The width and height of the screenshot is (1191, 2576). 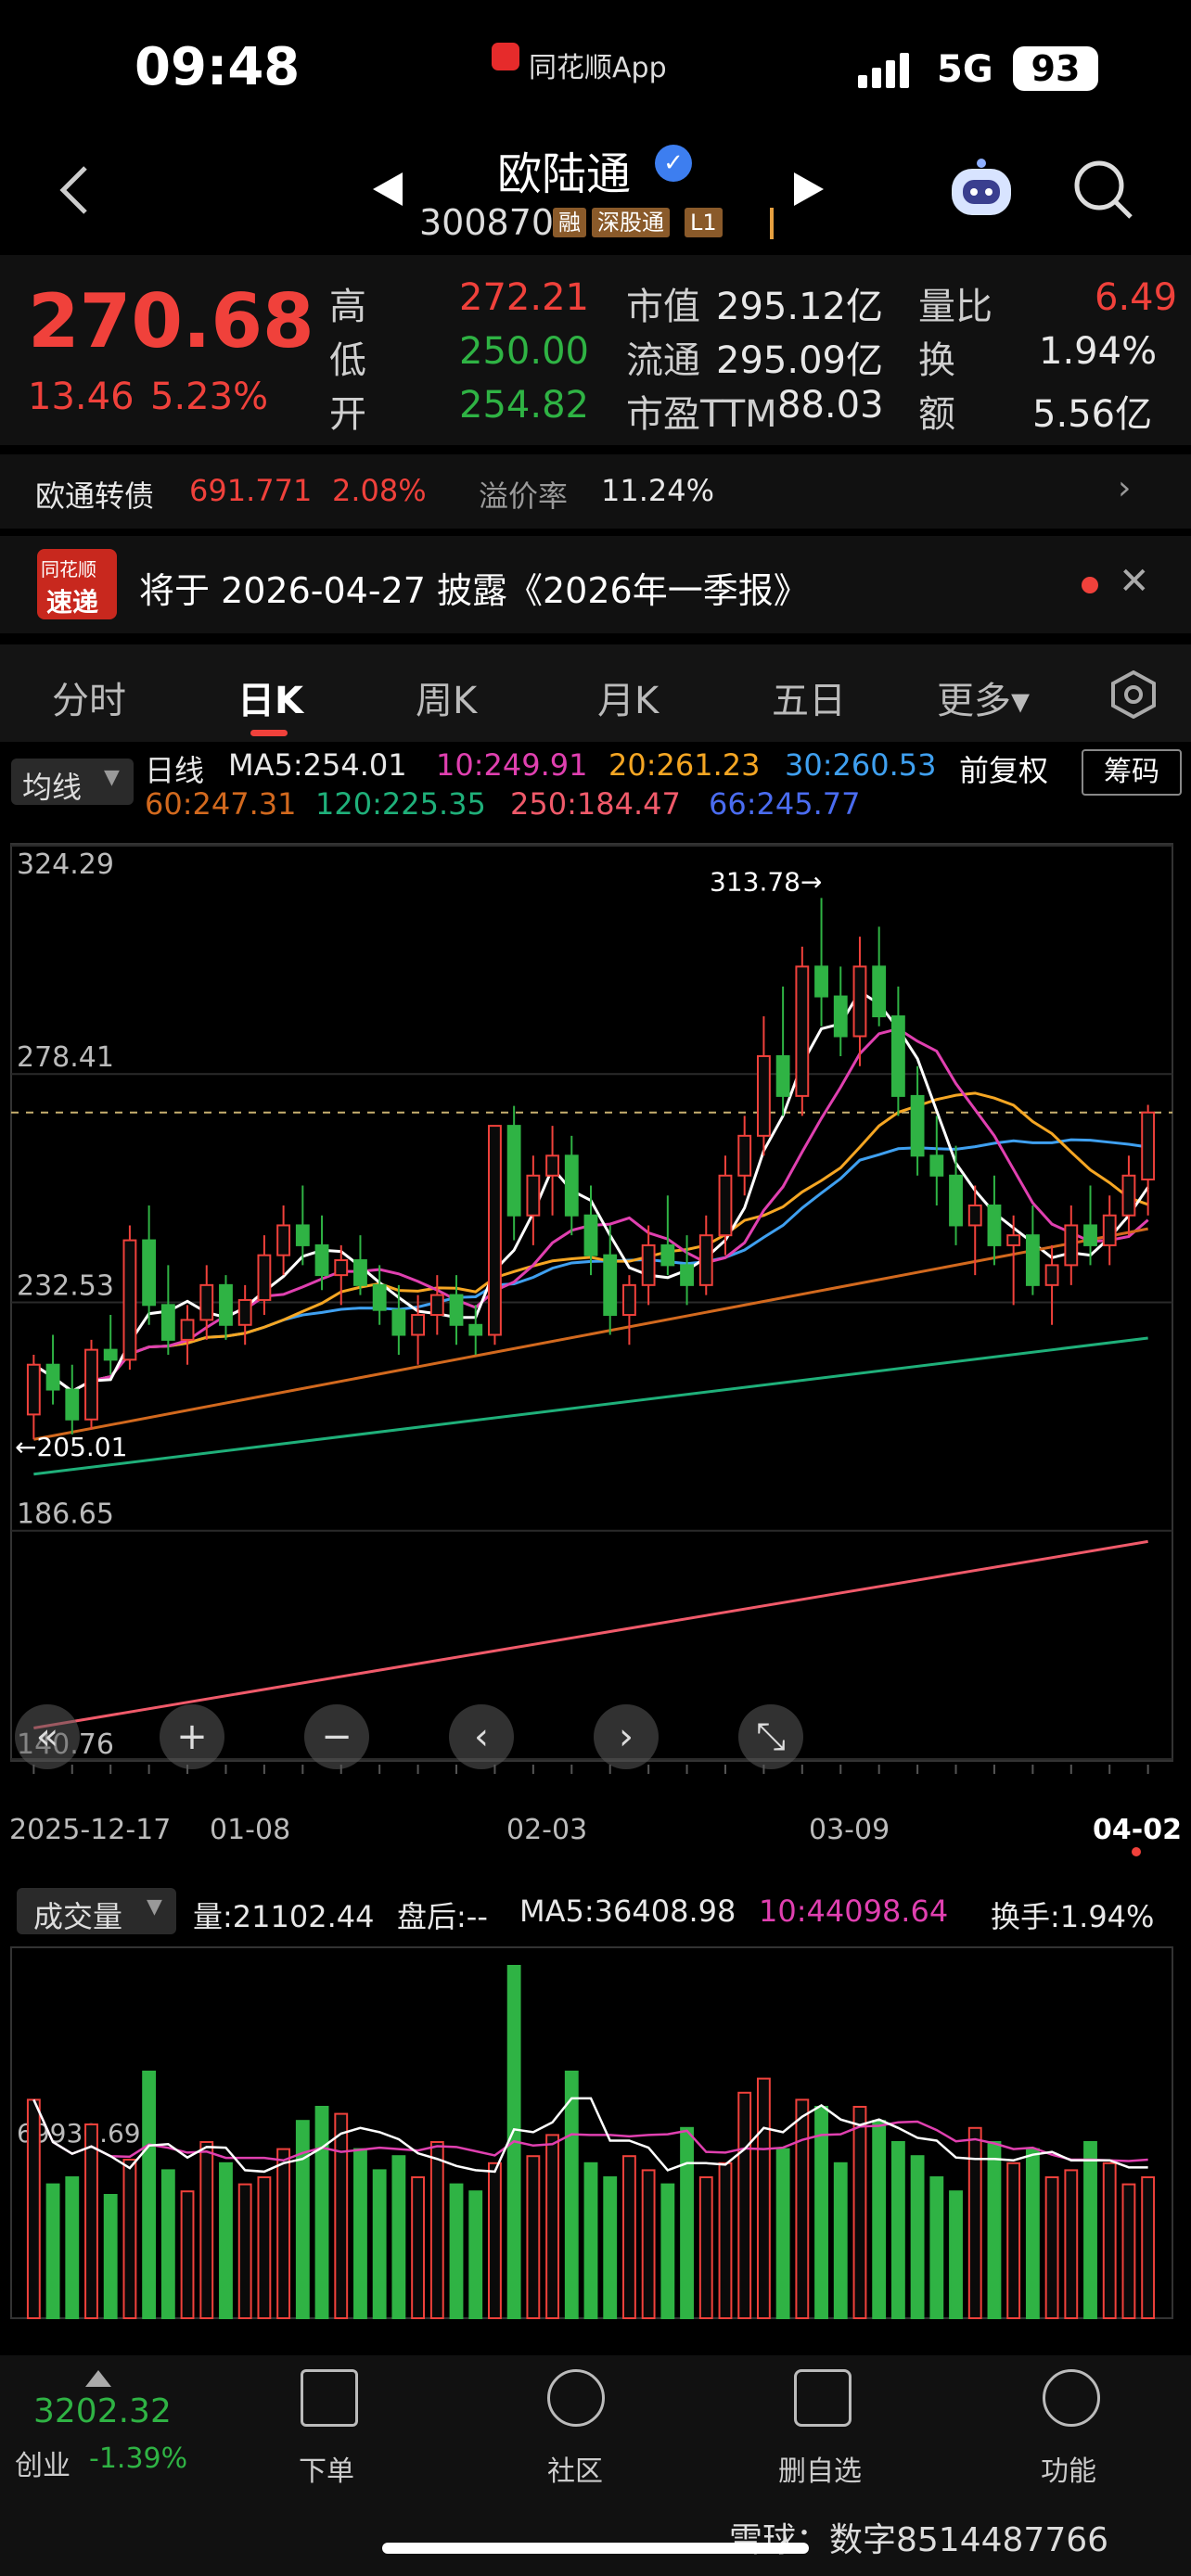 What do you see at coordinates (284, 1916) in the screenshot?
I see `volume-value: 量:21102.44` at bounding box center [284, 1916].